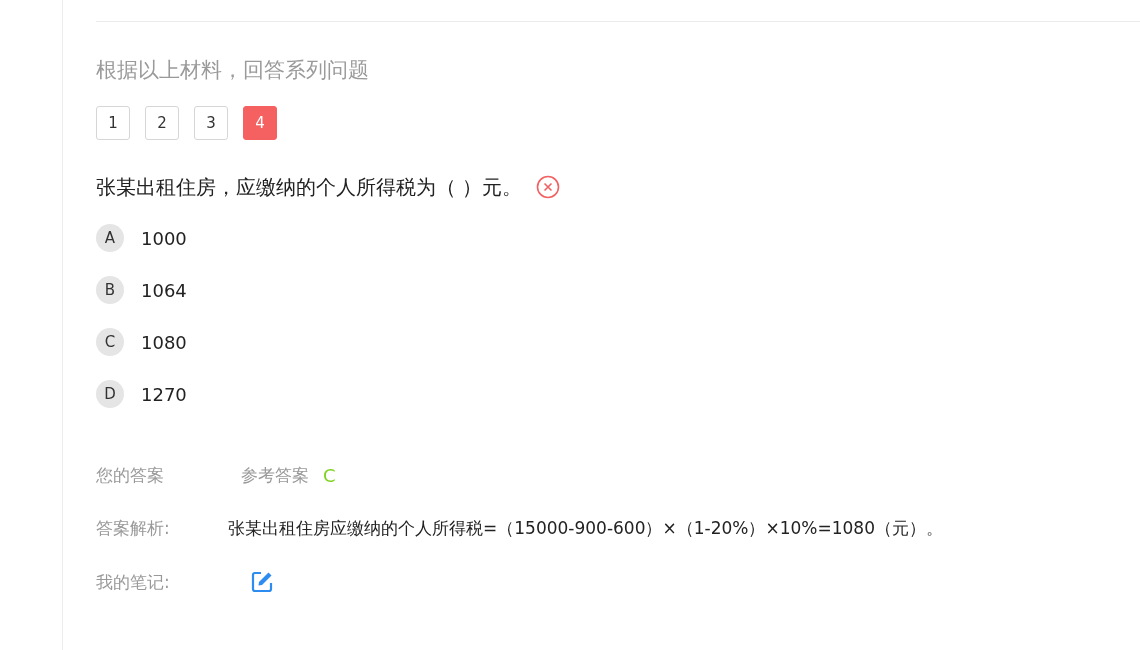 The width and height of the screenshot is (1140, 650). I want to click on your-answer-label: 您的答案, so click(130, 475).